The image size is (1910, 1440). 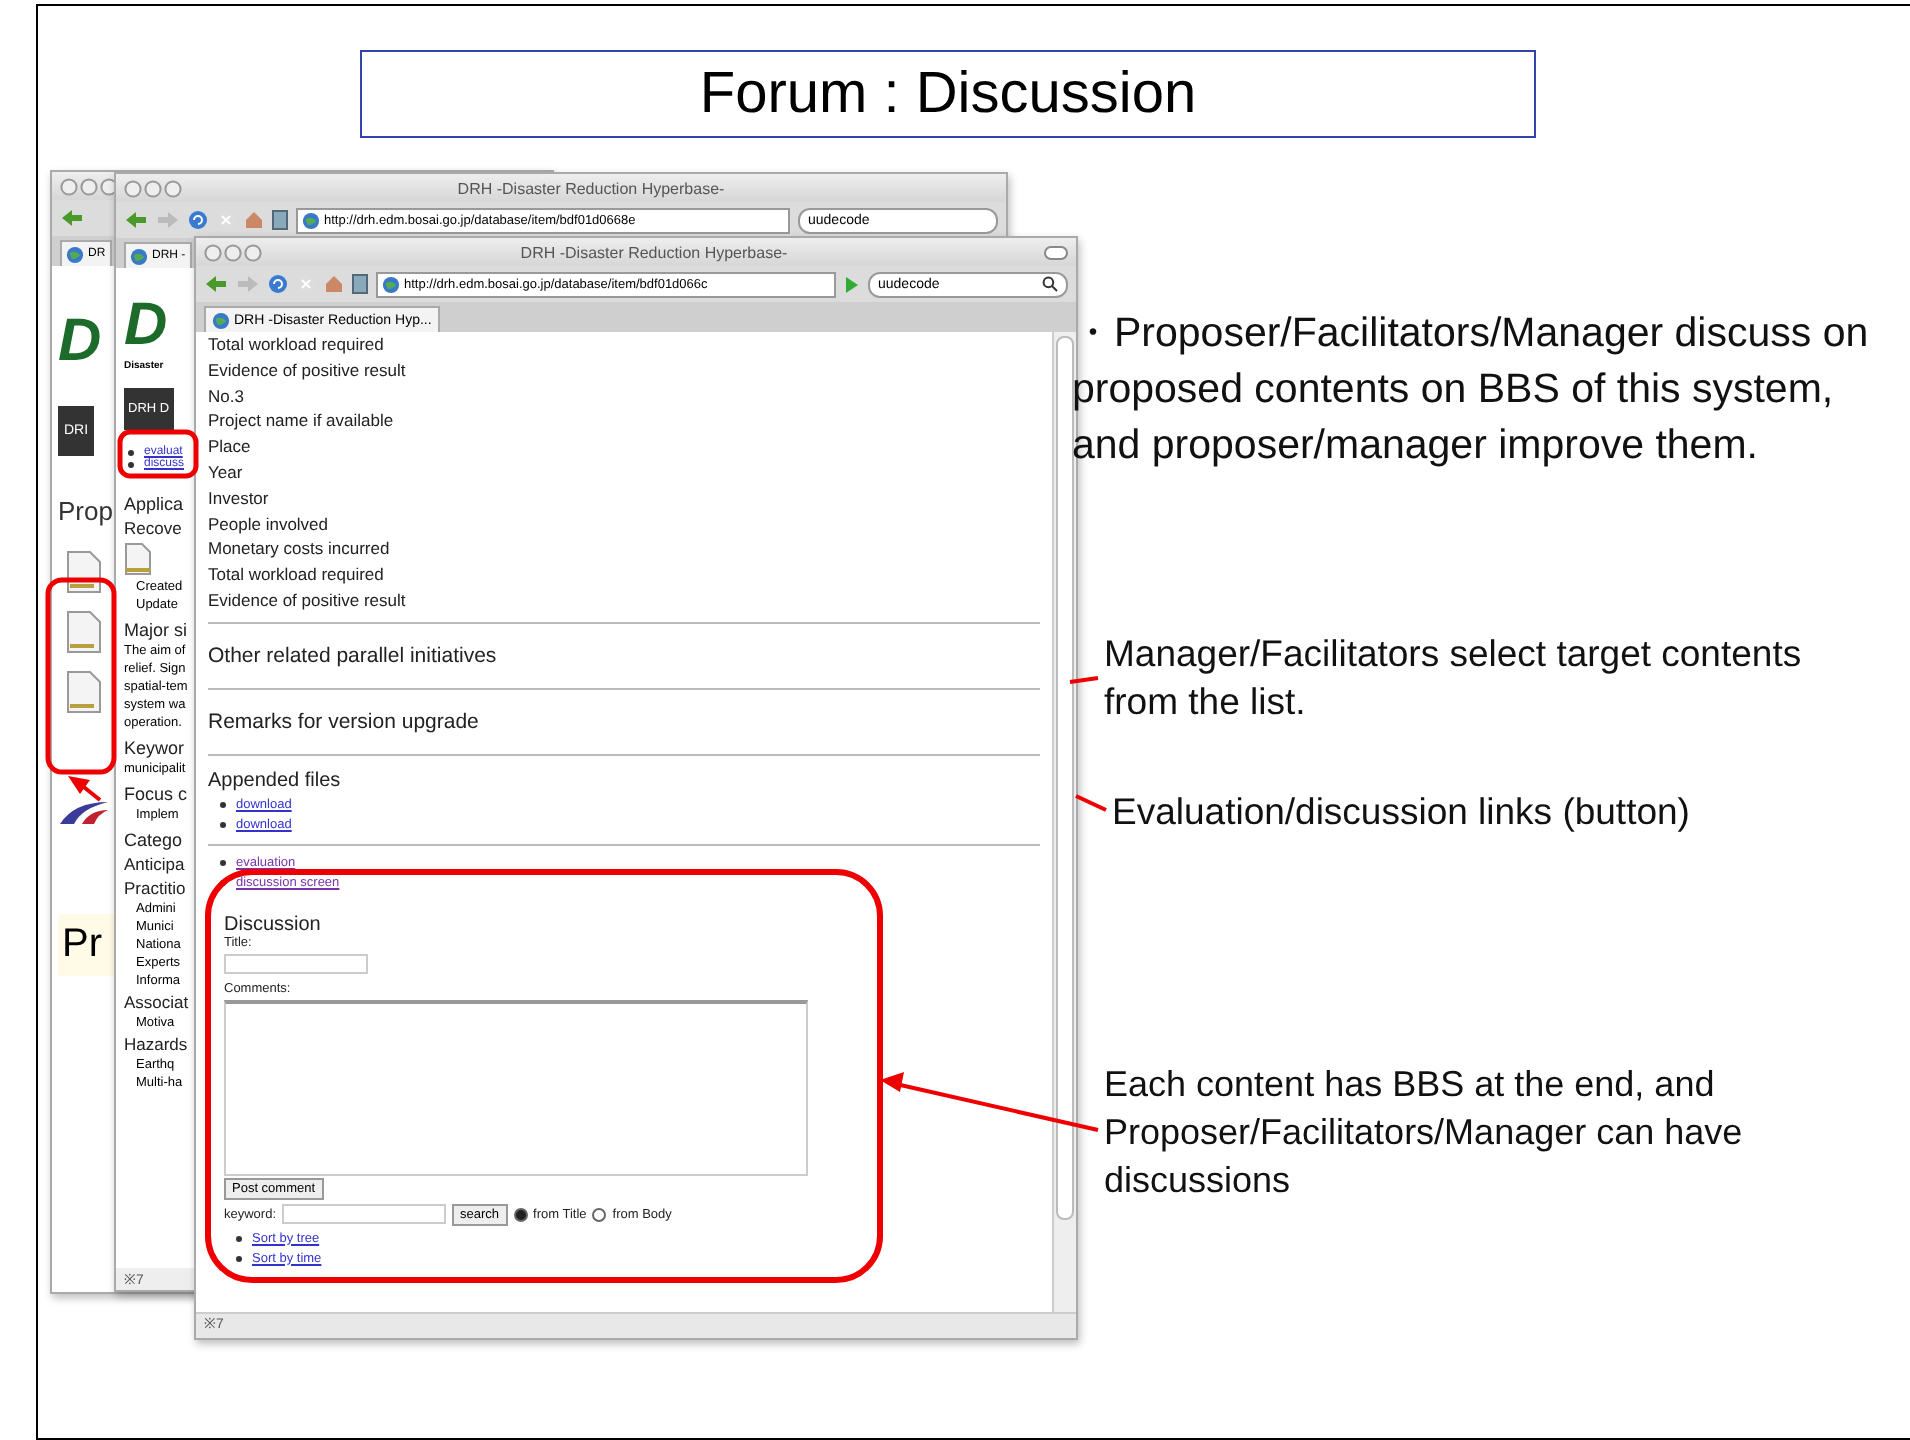 What do you see at coordinates (154, 748) in the screenshot?
I see `section-heading: Keywor` at bounding box center [154, 748].